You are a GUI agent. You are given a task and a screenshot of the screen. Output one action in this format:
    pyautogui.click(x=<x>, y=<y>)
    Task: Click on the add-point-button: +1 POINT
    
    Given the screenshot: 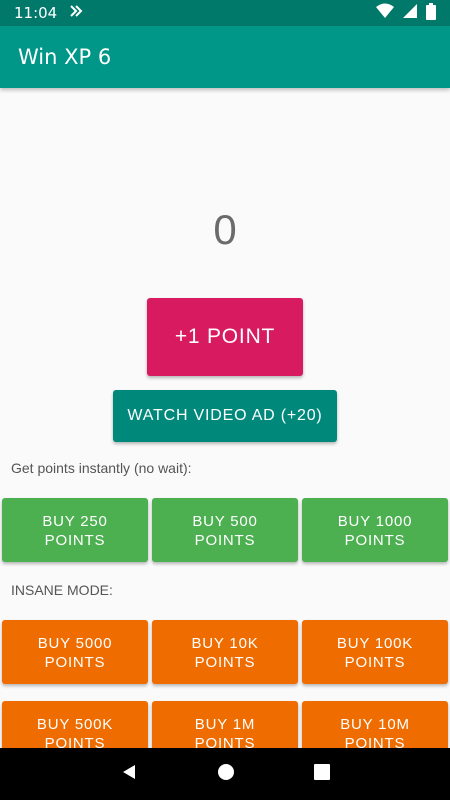 What is the action you would take?
    pyautogui.click(x=225, y=337)
    